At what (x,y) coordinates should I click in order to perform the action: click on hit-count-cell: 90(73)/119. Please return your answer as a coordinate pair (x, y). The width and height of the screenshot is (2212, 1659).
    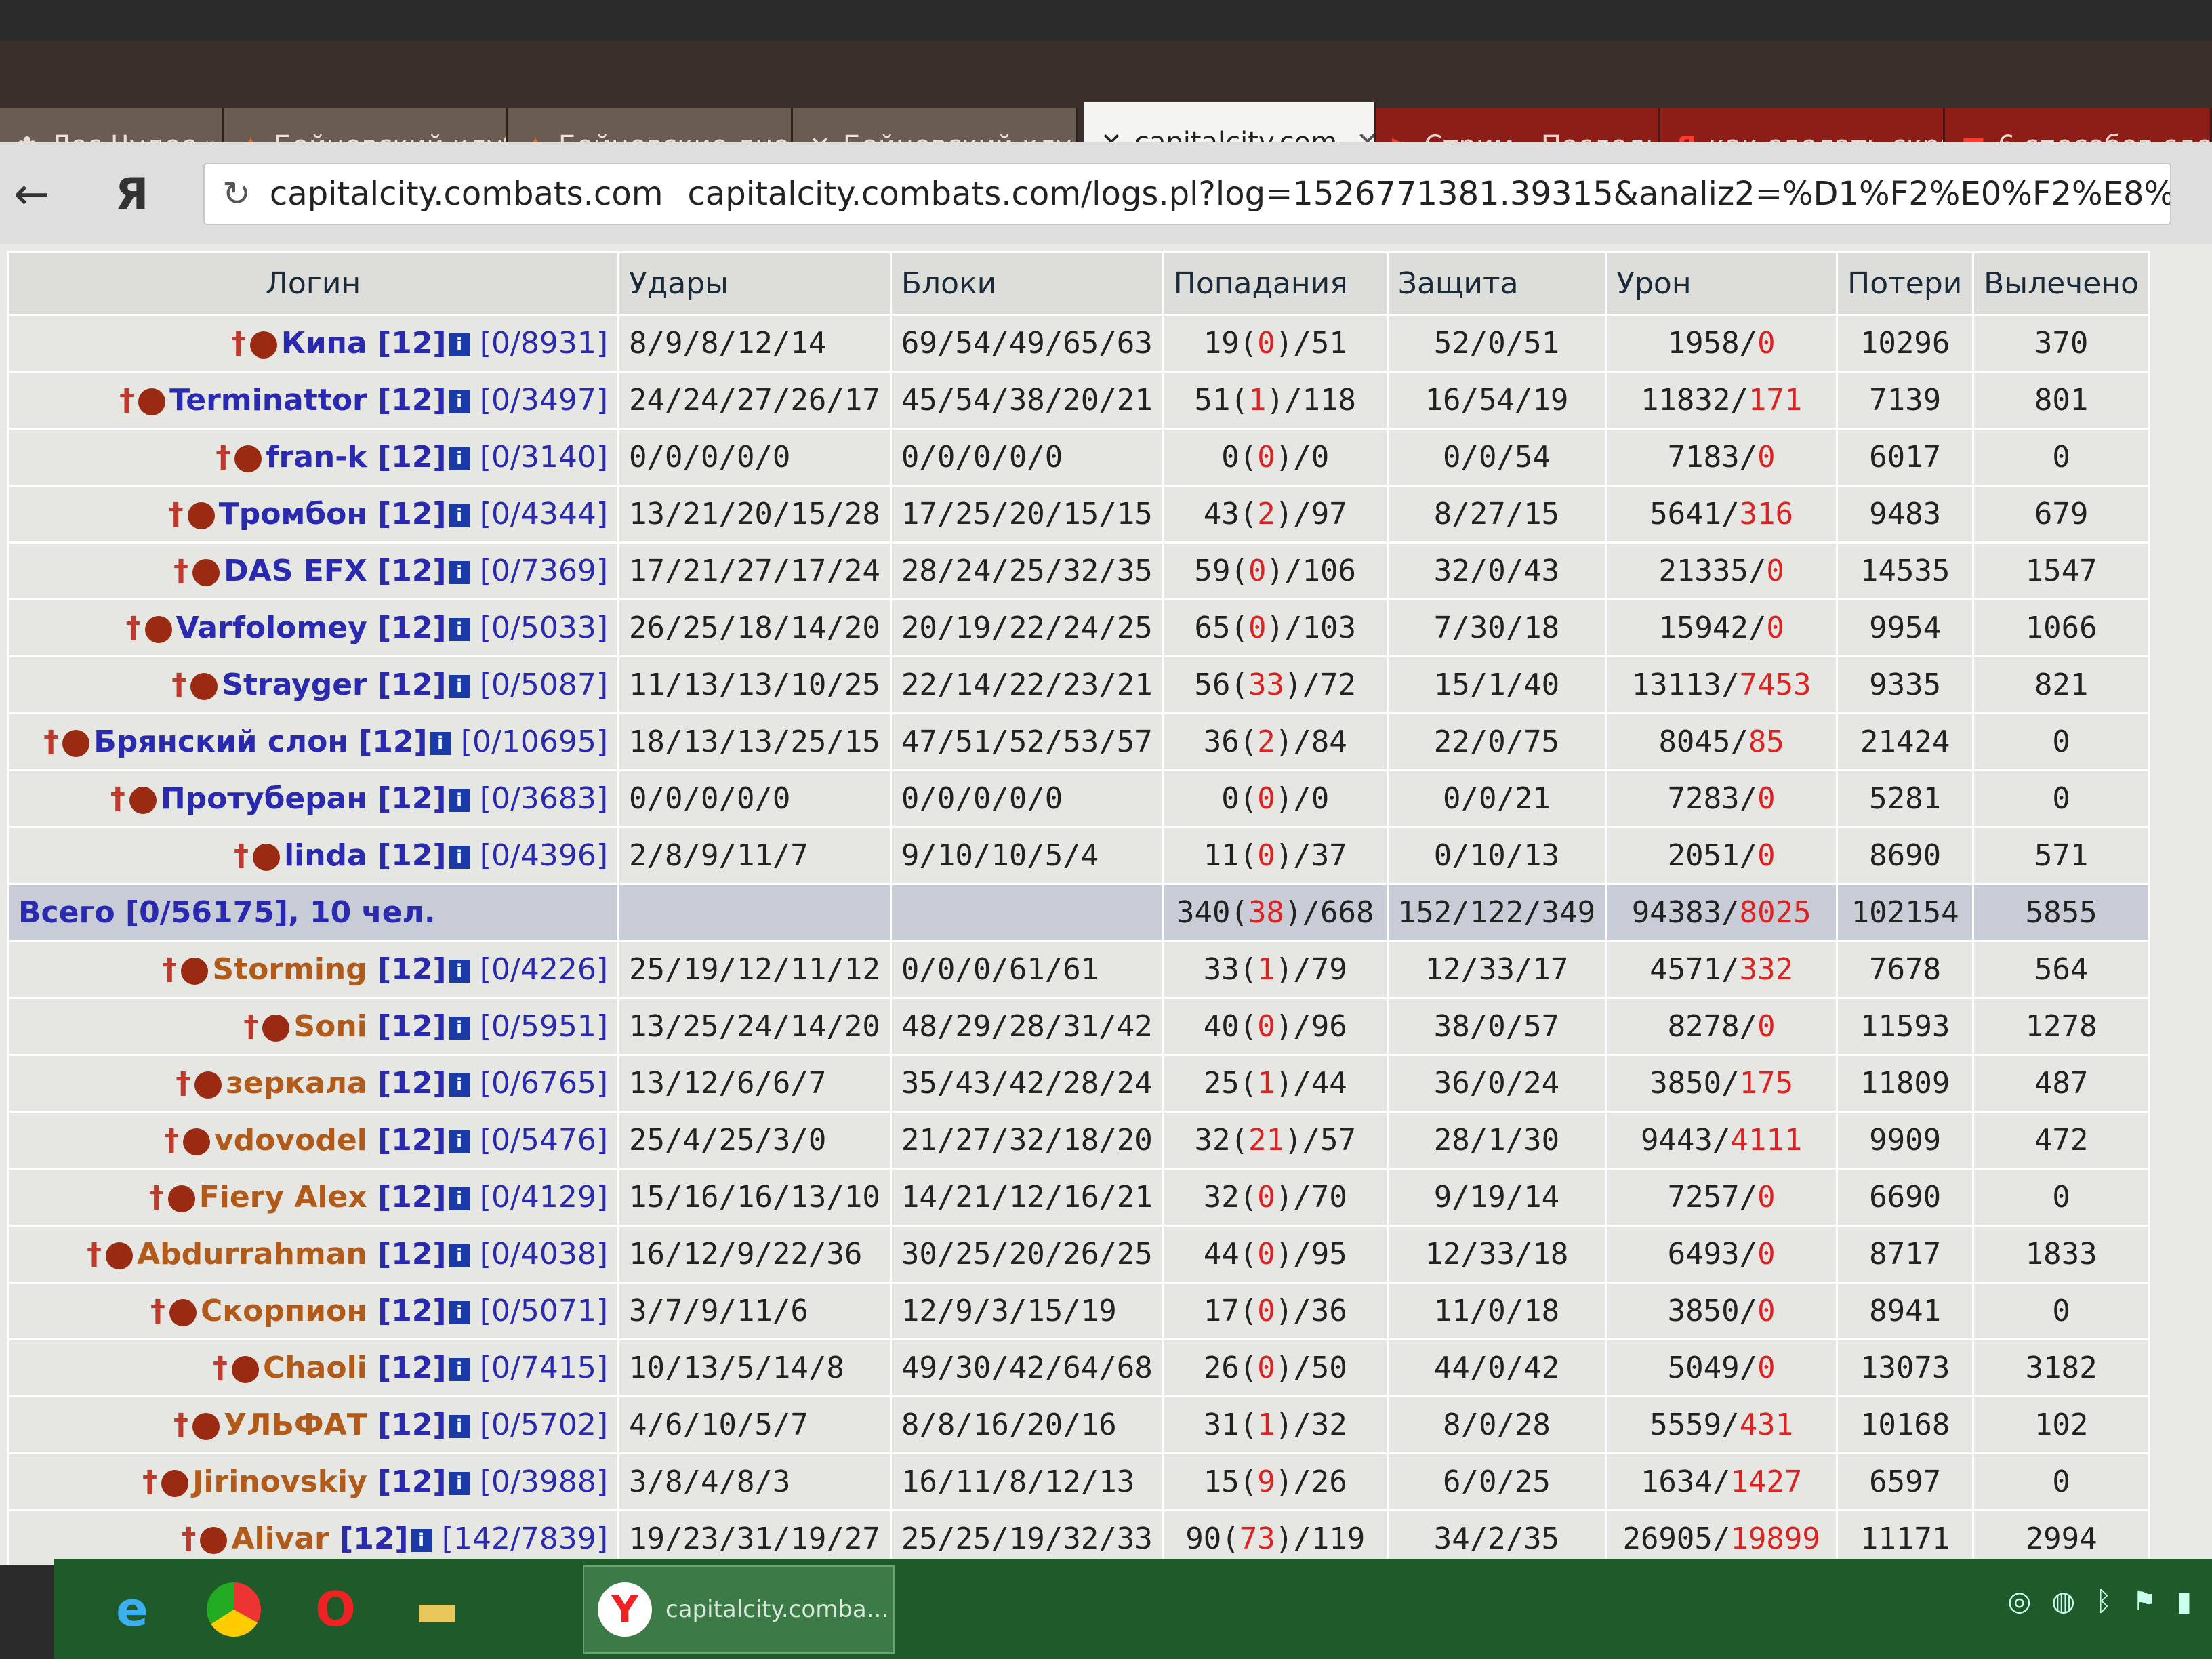
    Looking at the image, I should click on (1275, 1537).